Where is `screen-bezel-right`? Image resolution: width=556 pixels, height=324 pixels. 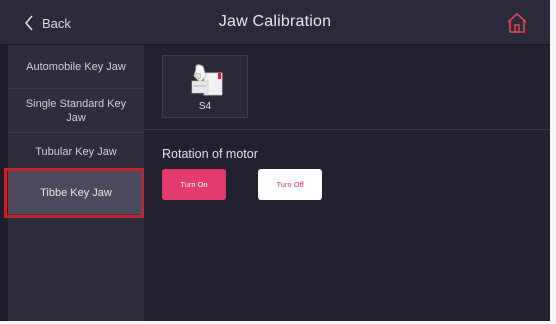 screen-bezel-right is located at coordinates (553, 162).